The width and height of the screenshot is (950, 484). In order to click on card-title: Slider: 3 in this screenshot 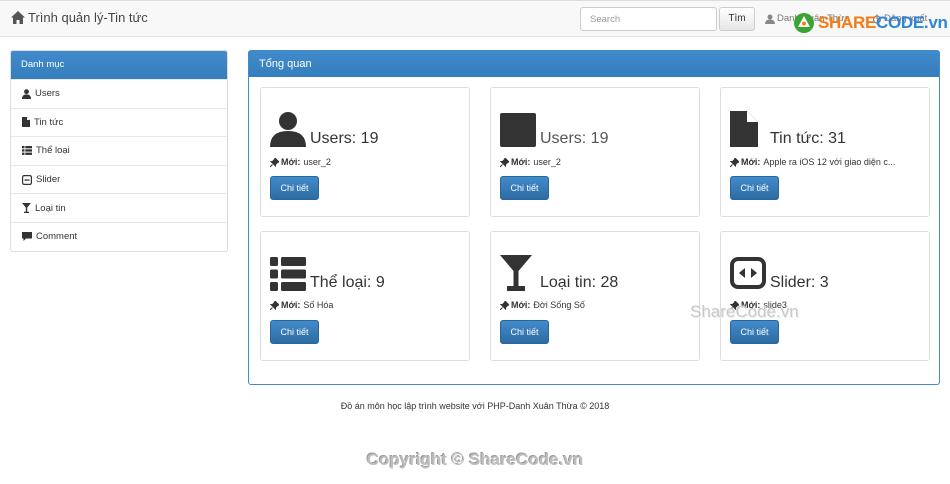, I will do `click(799, 282)`.